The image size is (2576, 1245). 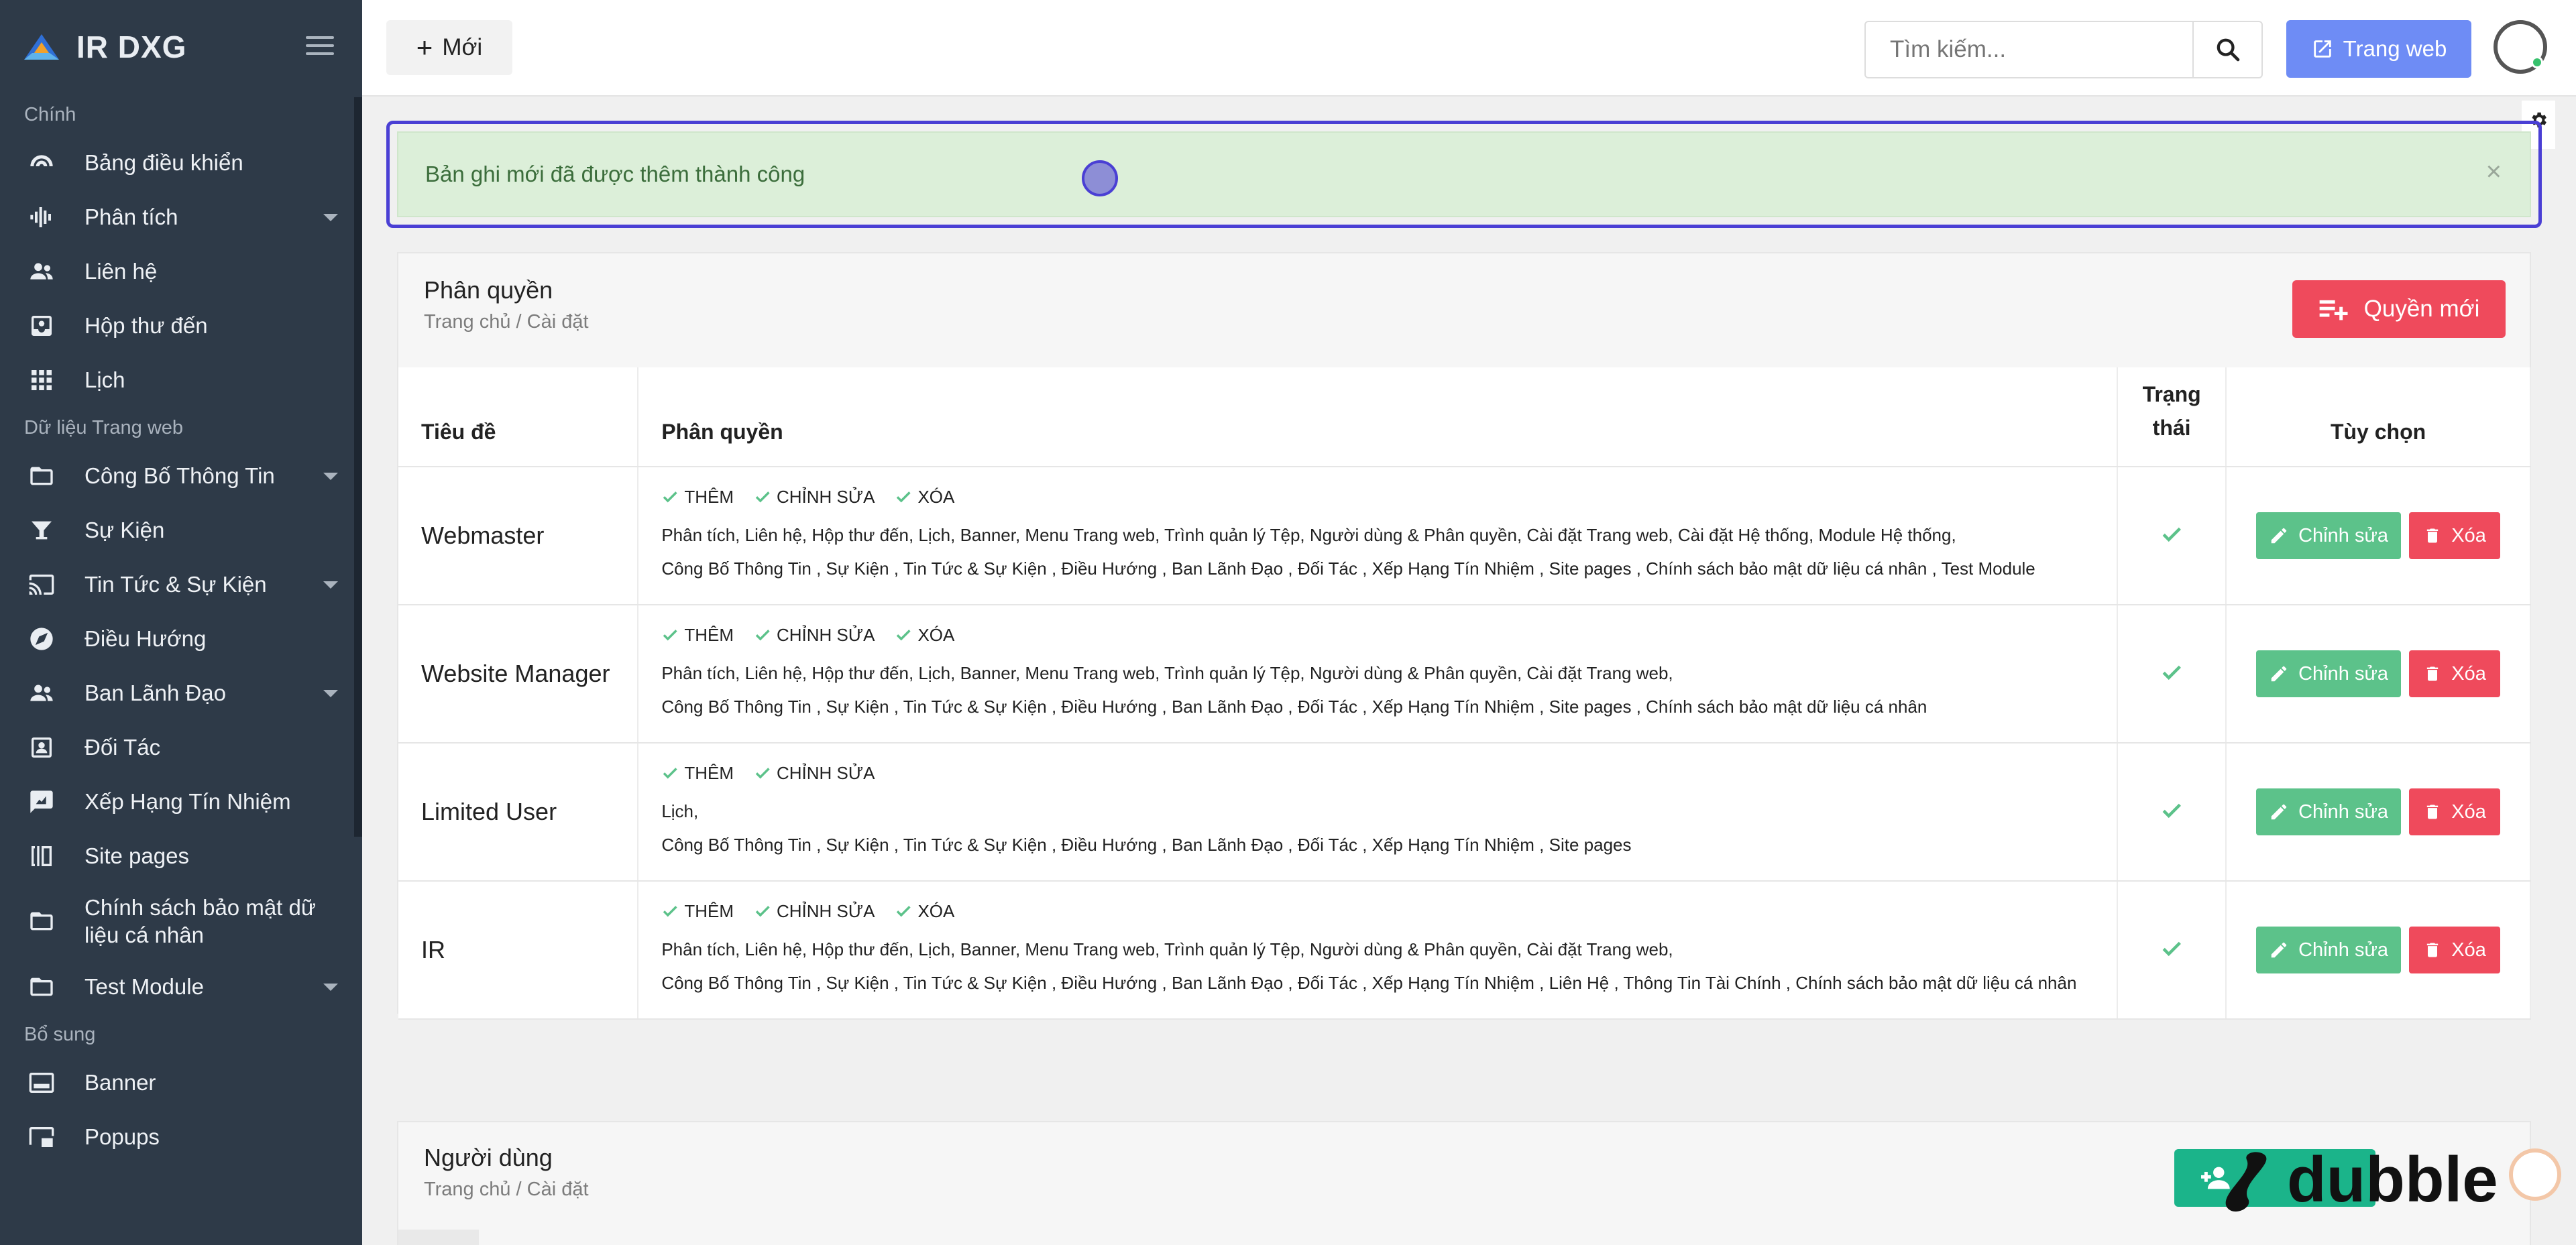 What do you see at coordinates (41, 1137) in the screenshot?
I see `popup-icon` at bounding box center [41, 1137].